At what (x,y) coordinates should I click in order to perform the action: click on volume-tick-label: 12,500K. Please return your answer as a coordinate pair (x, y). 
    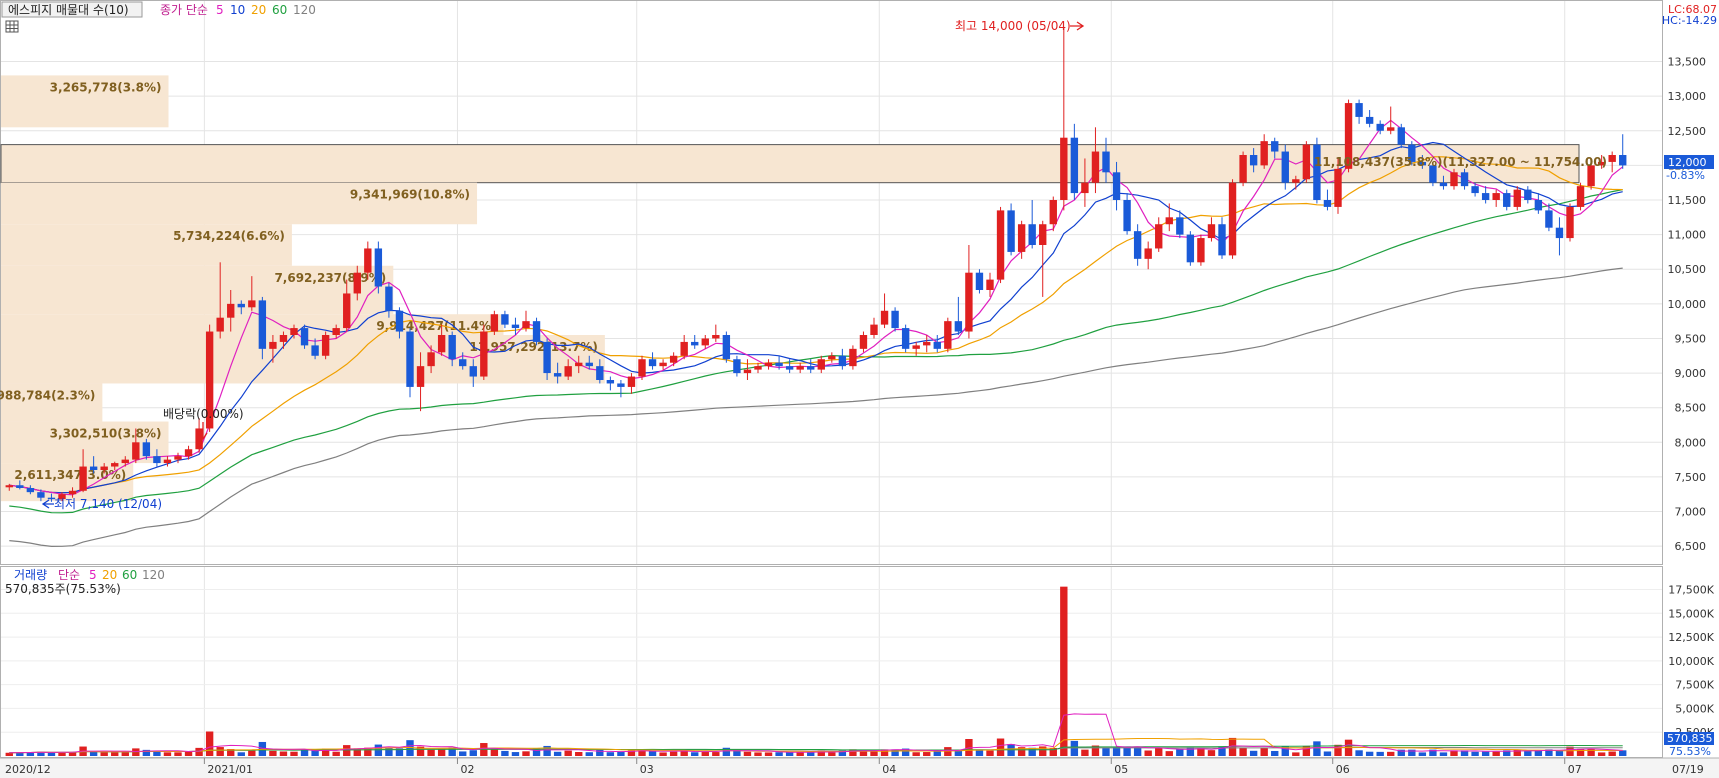
    Looking at the image, I should click on (1691, 637).